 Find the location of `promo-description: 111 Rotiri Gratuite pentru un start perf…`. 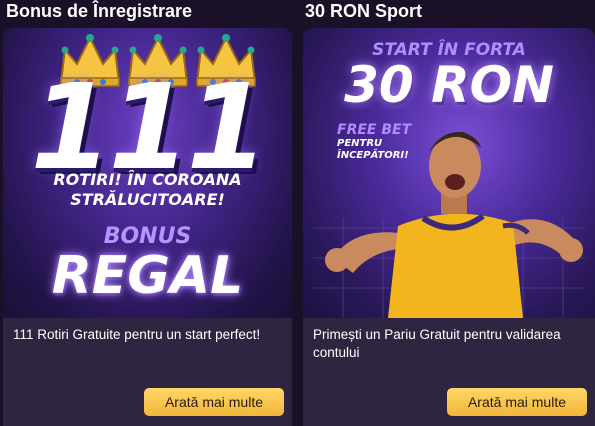

promo-description: 111 Rotiri Gratuite pentru un start perf… is located at coordinates (137, 334).